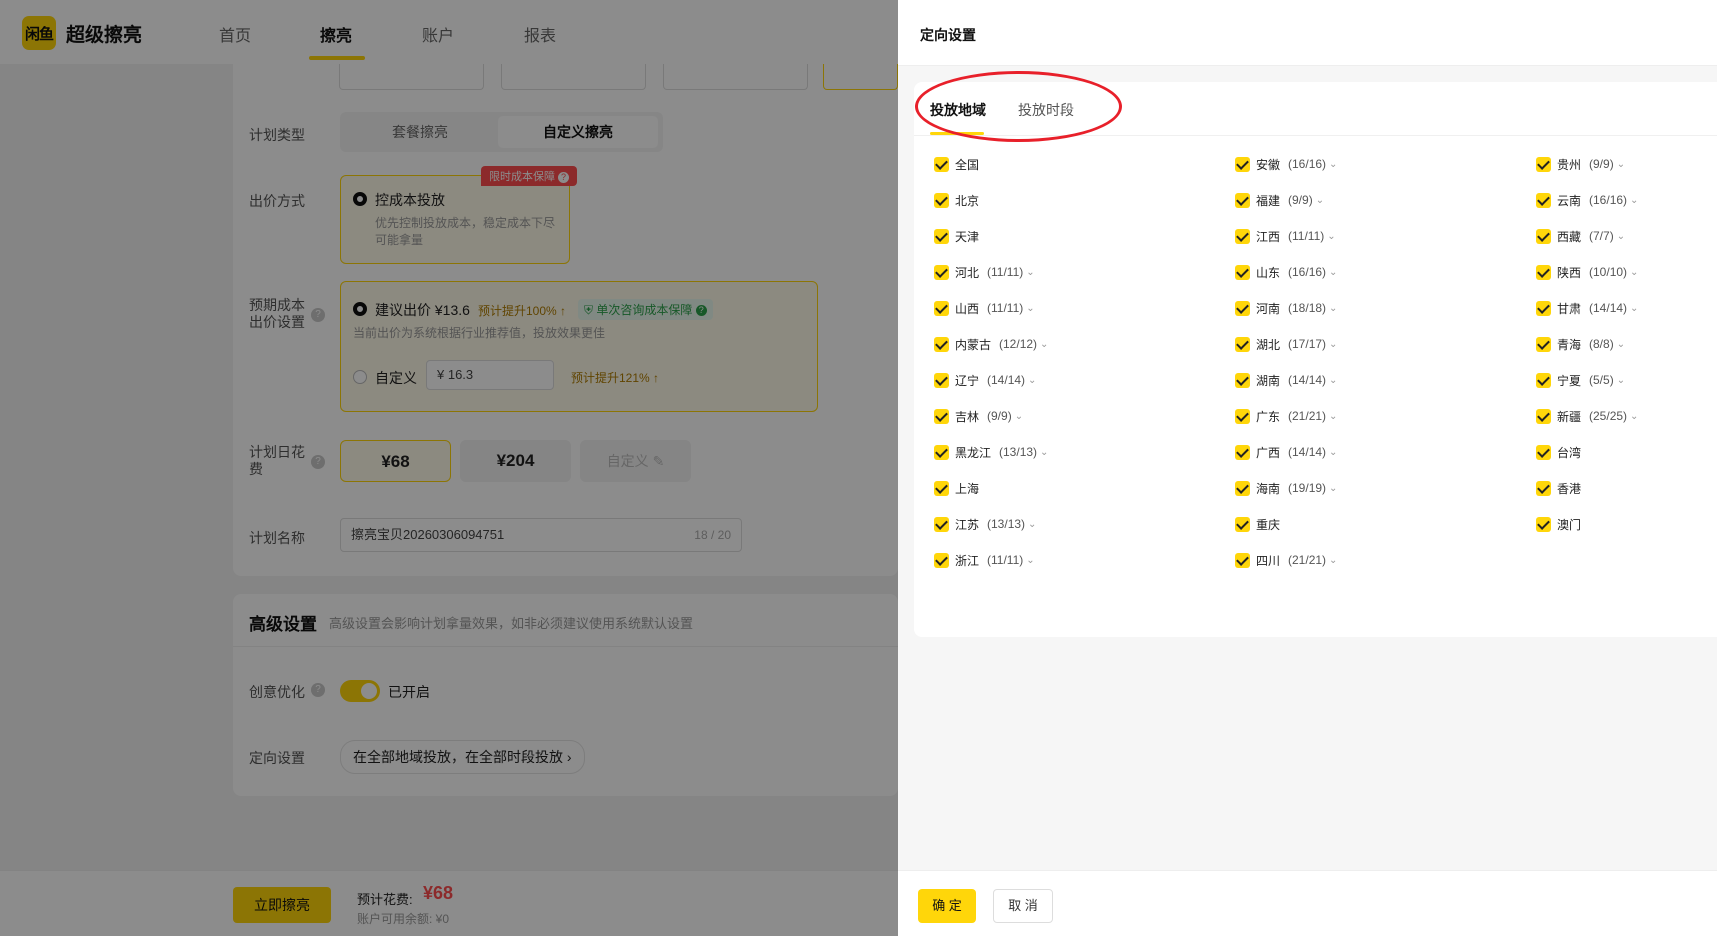 Image resolution: width=1717 pixels, height=936 pixels. I want to click on region-checkbox-item: 云南 (16/16) ⌄, so click(1587, 200).